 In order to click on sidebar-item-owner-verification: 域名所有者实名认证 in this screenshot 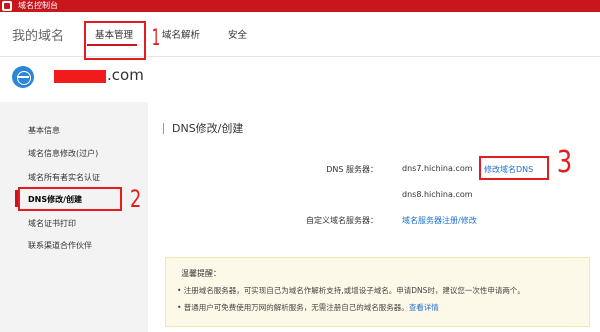, I will do `click(64, 177)`.